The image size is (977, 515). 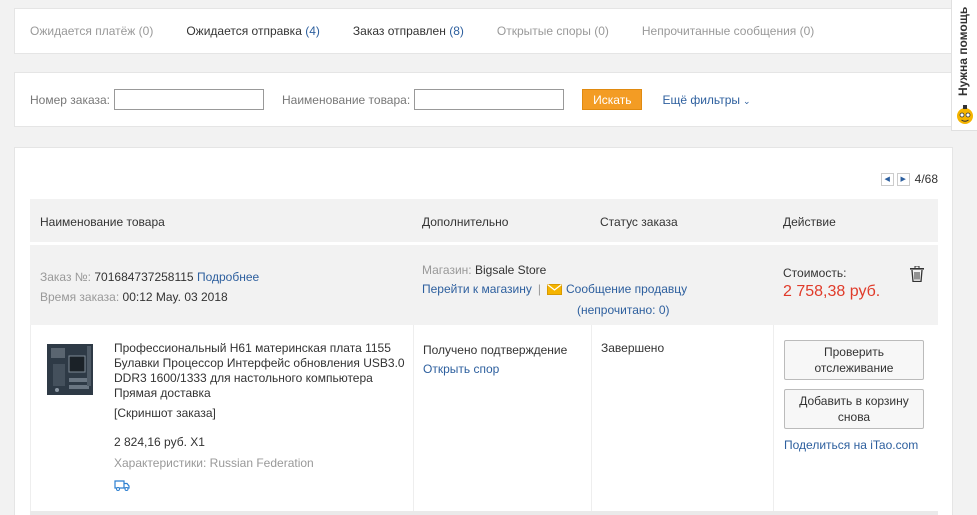 I want to click on tab-label: Заказ отправлен, so click(x=399, y=31).